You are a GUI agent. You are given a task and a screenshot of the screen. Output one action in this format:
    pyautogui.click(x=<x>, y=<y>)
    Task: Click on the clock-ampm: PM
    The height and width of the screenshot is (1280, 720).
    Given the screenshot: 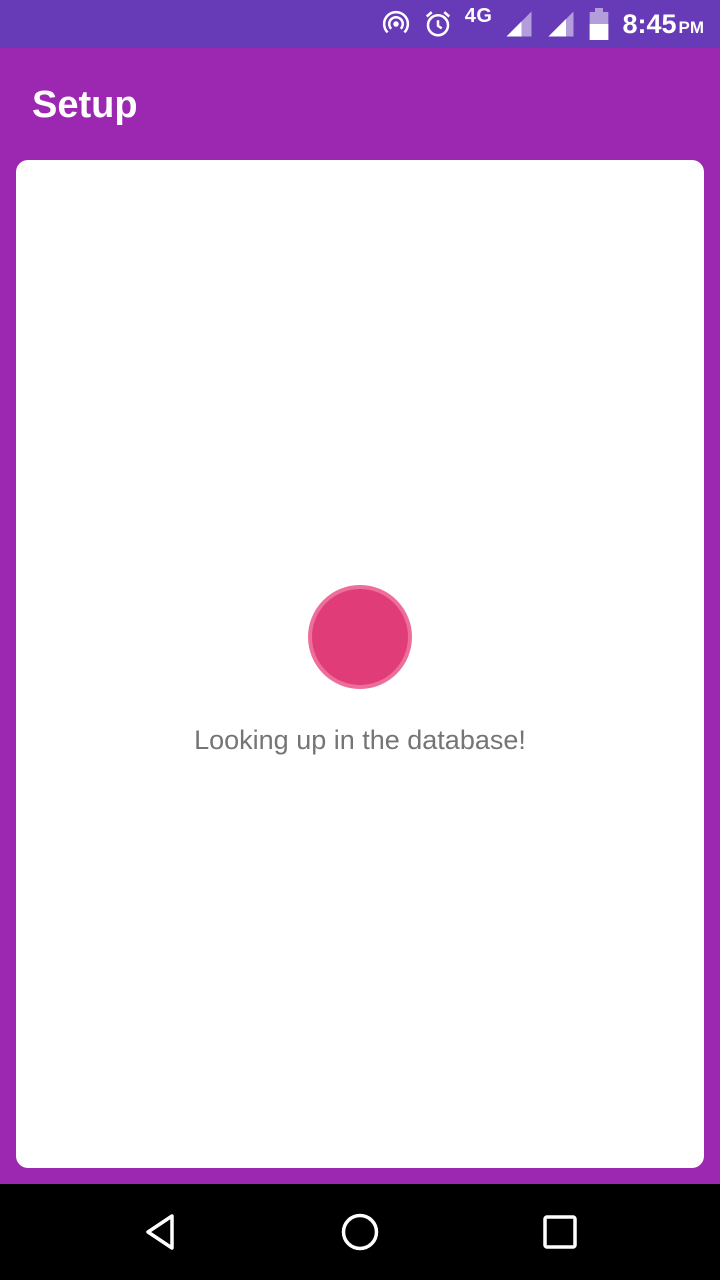 What is the action you would take?
    pyautogui.click(x=691, y=27)
    